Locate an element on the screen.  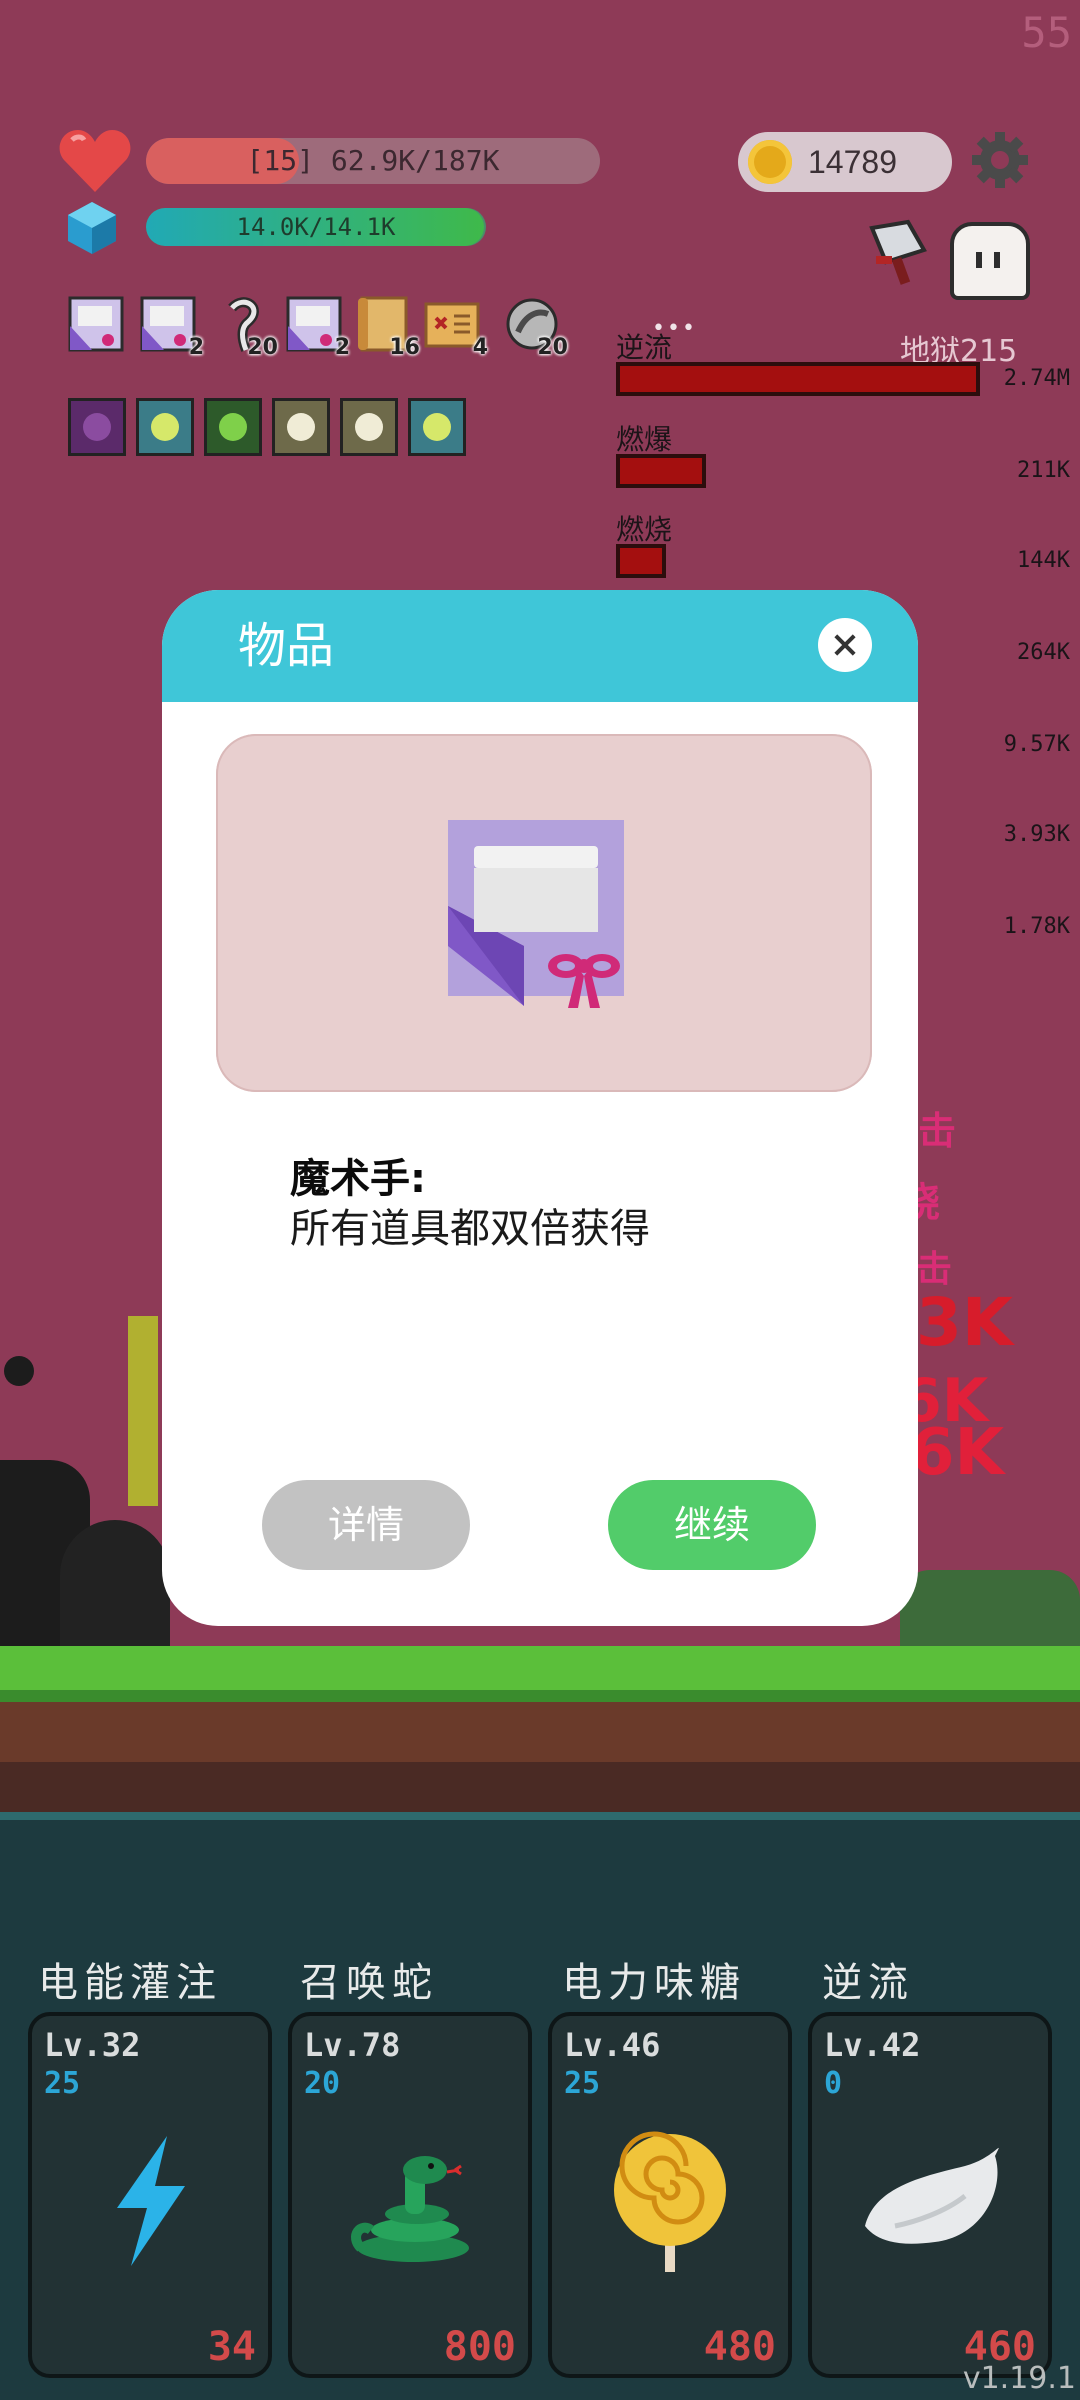
item-count-badge: 4 is located at coordinates (480, 347).